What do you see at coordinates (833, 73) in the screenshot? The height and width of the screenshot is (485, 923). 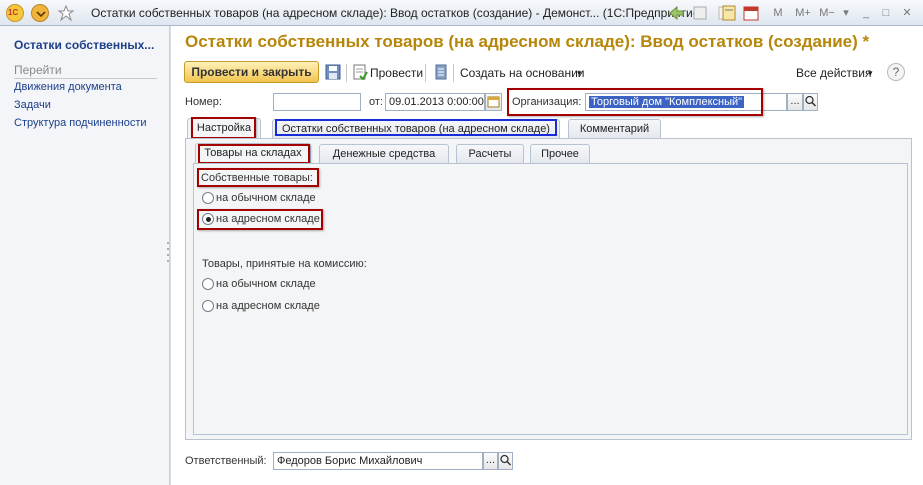 I see `all-actions-button: Все действия` at bounding box center [833, 73].